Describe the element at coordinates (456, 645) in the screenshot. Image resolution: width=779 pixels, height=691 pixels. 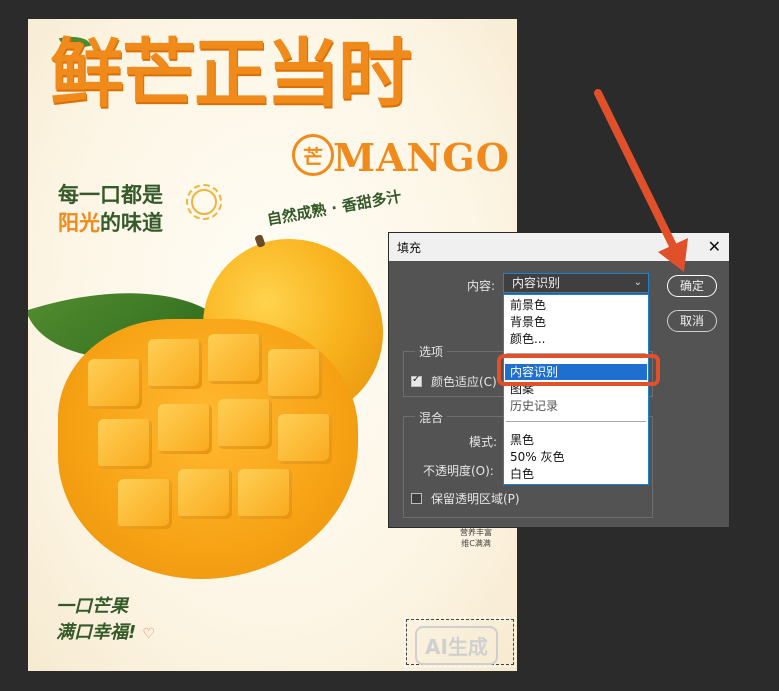
I see `ai-generated-badge: AI生成` at that location.